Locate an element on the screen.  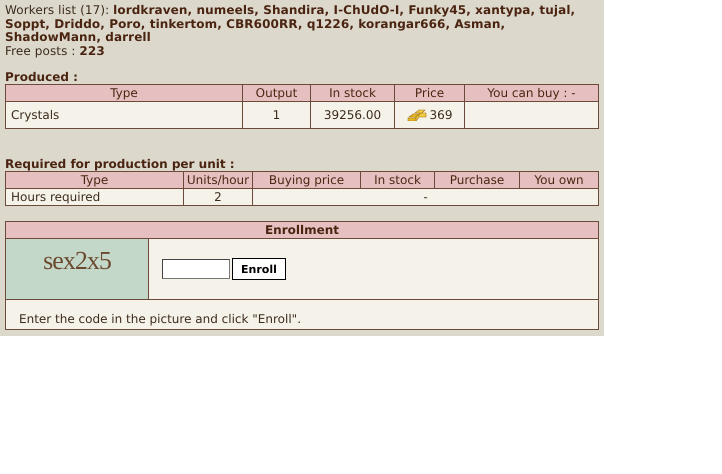
price-text: 369 is located at coordinates (441, 115).